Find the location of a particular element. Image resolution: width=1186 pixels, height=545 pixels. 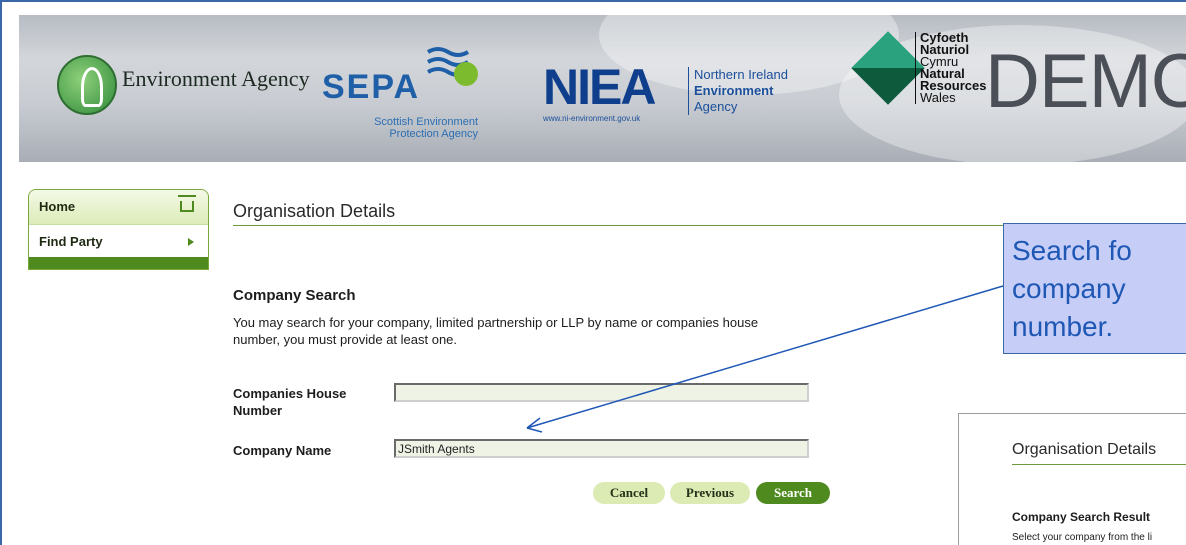

previous-button: Previous is located at coordinates (710, 493).